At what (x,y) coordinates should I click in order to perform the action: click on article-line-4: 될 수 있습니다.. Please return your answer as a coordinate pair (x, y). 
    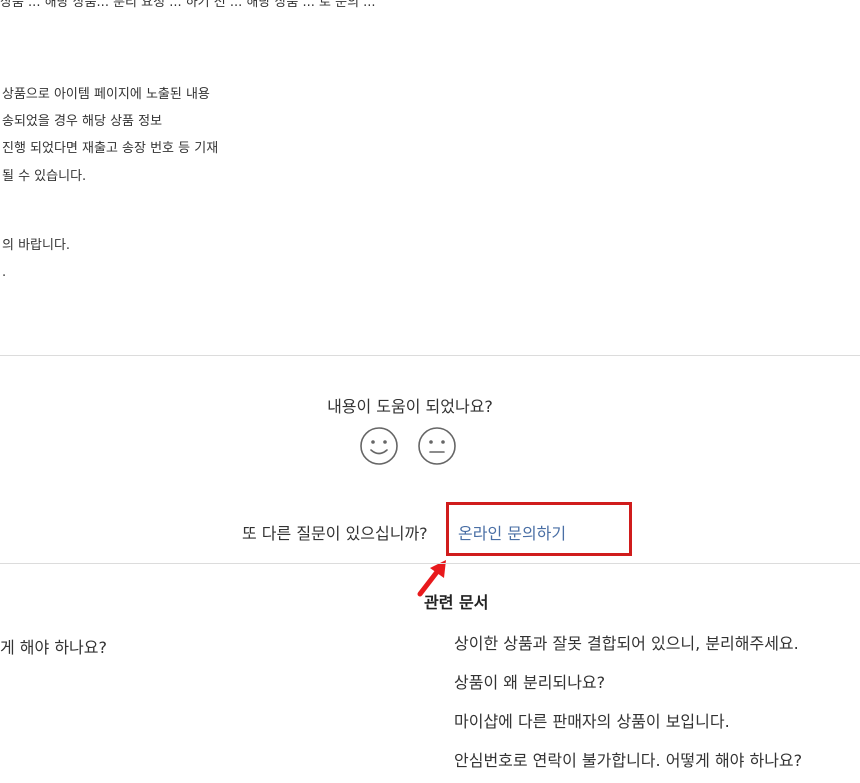
    Looking at the image, I should click on (44, 176).